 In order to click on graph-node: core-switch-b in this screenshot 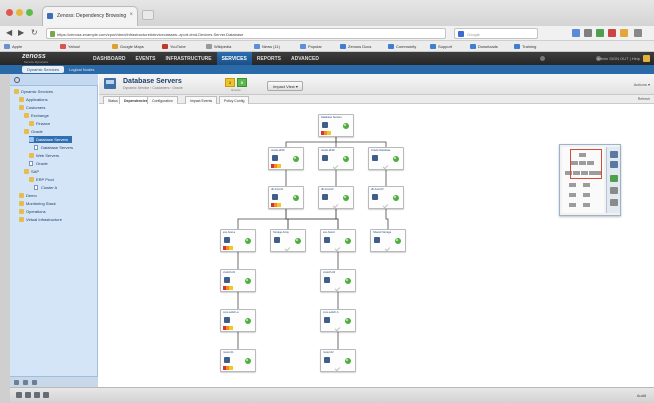, I will do `click(338, 320)`.